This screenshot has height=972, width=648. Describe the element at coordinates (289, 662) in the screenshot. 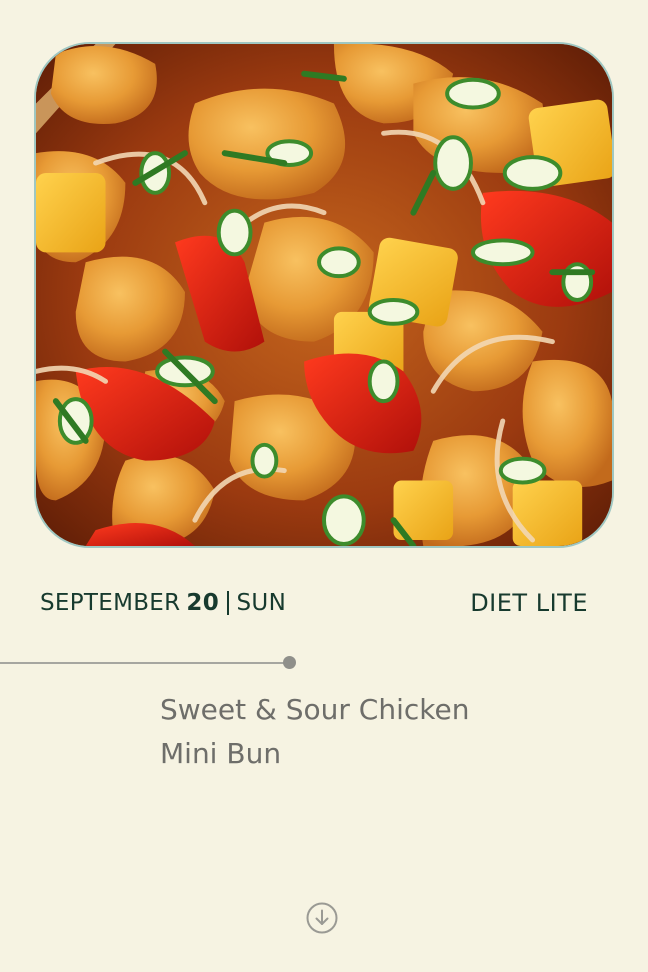

I see `timeline-dot` at that location.